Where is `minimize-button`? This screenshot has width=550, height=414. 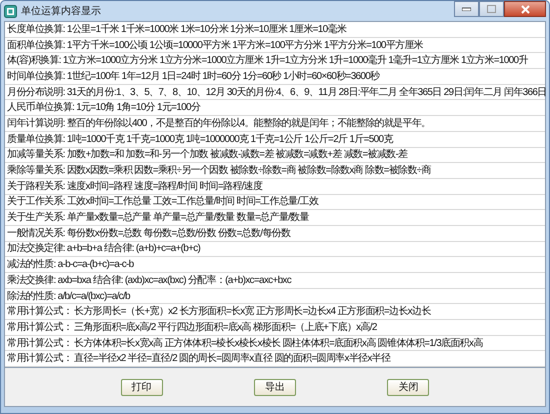
minimize-button is located at coordinates (466, 9).